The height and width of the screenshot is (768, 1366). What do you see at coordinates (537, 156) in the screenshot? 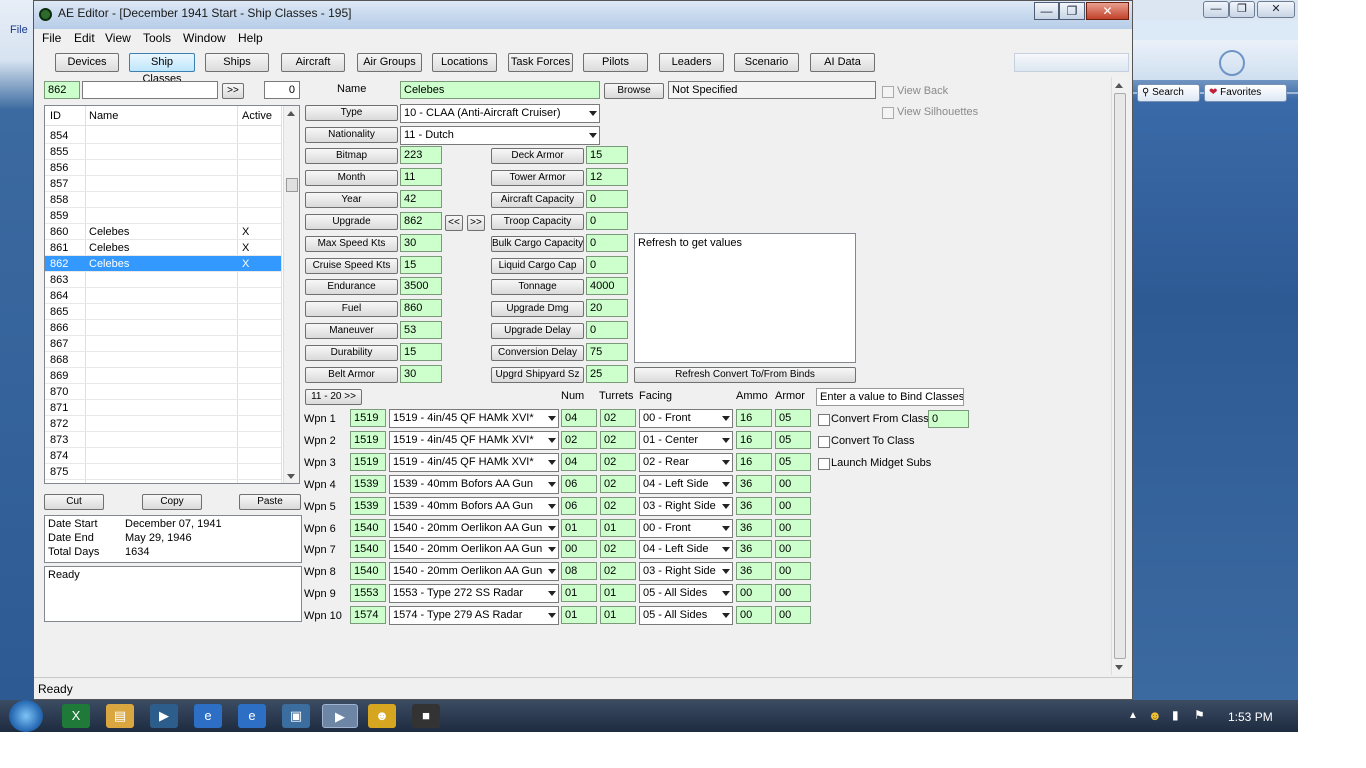
I see `field-button-deck-armor: Deck Armor` at bounding box center [537, 156].